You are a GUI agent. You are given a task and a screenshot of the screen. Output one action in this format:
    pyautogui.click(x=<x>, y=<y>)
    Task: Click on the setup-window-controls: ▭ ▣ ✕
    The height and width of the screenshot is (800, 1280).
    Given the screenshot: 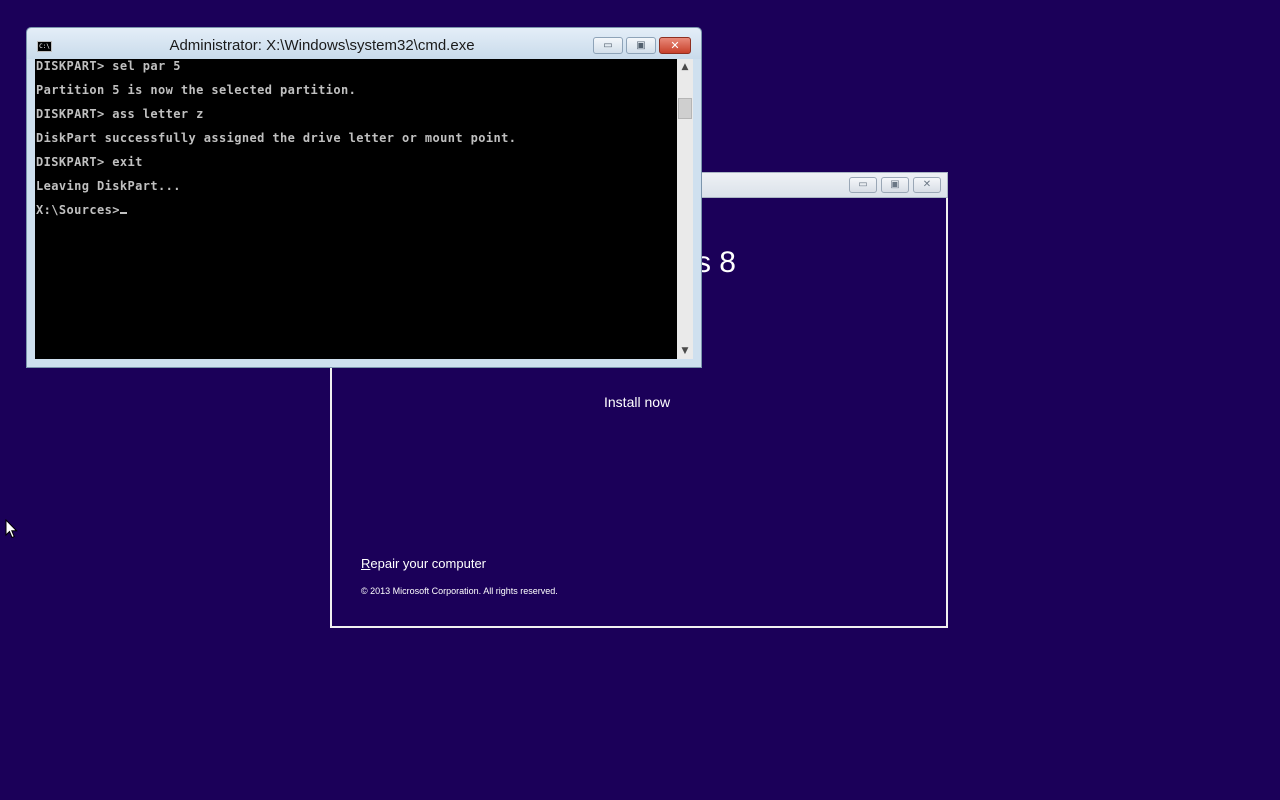 What is the action you would take?
    pyautogui.click(x=895, y=185)
    